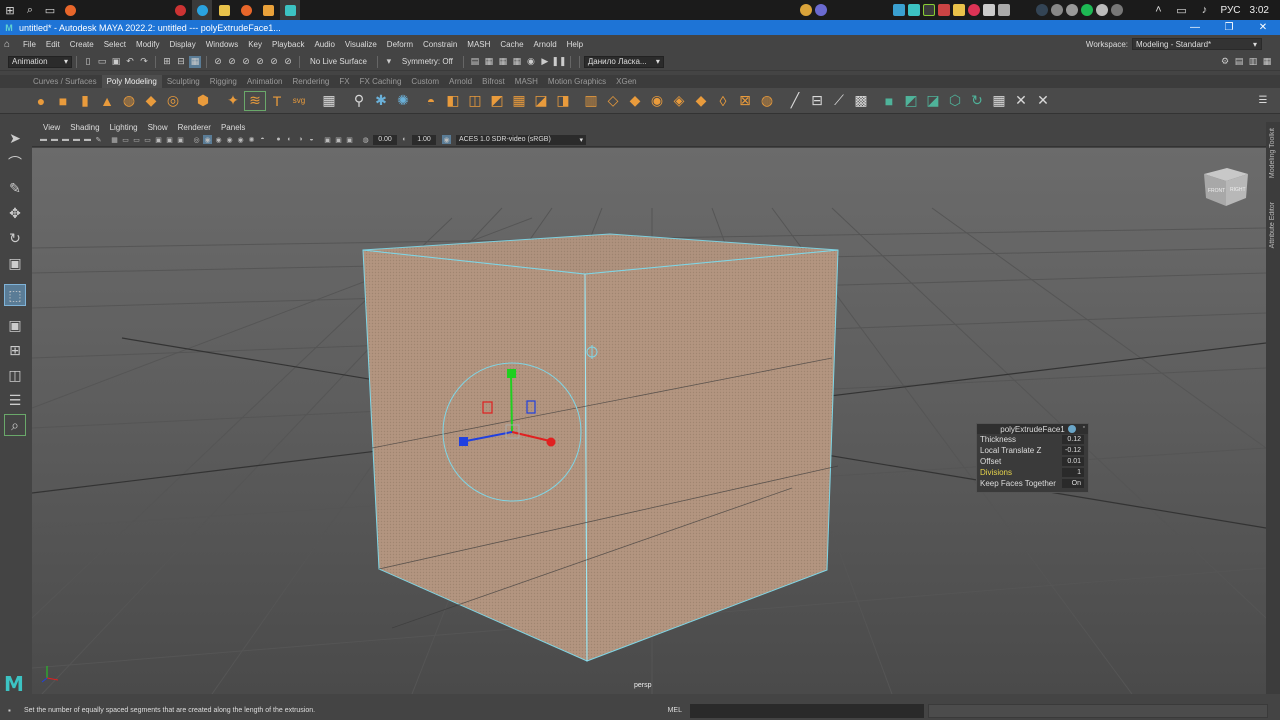  I want to click on bookmarks-icon: ▬, so click(65, 139).